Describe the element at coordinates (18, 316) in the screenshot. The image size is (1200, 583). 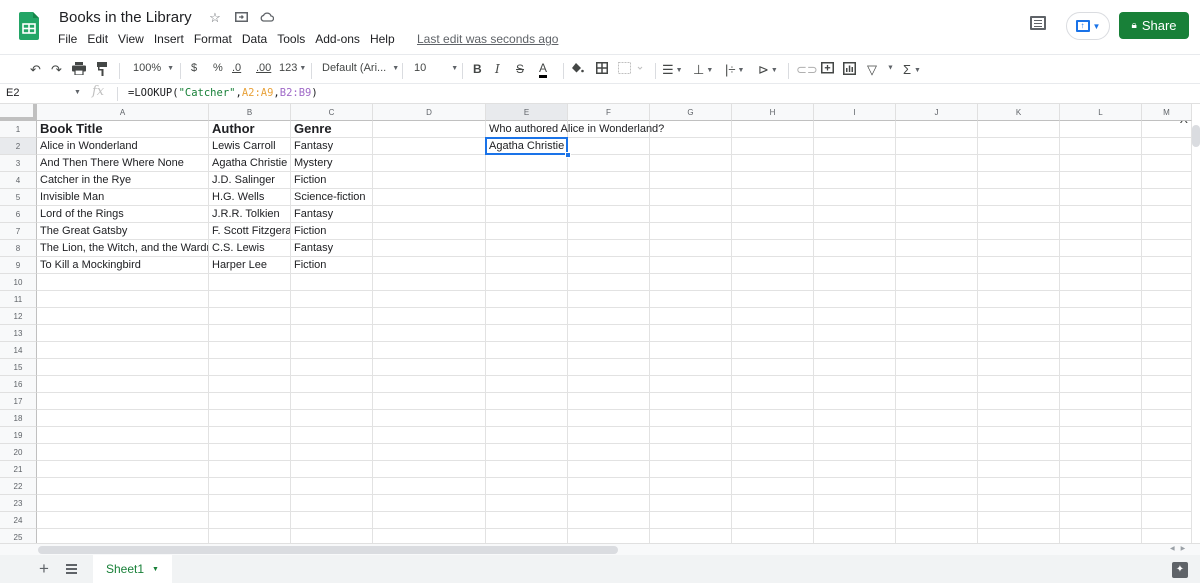
I see `row-header-12: 12` at that location.